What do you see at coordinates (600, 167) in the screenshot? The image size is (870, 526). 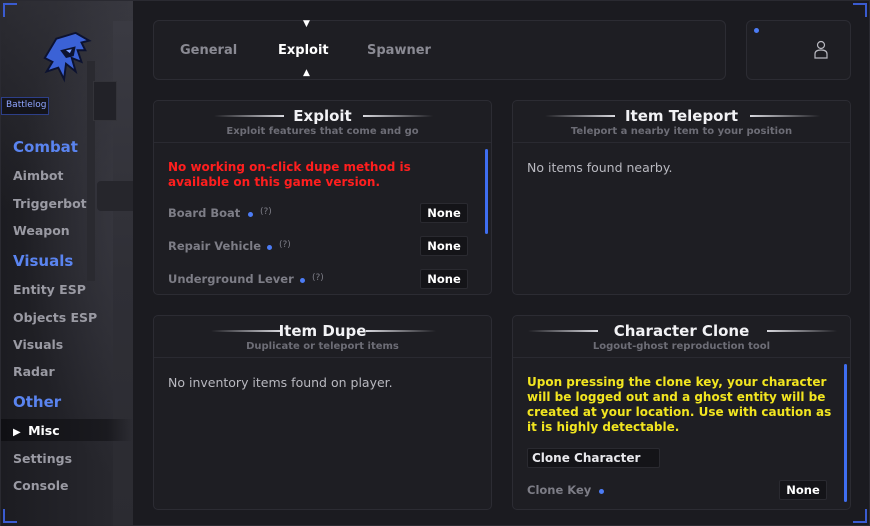 I see `empty-message: No items found nearby.` at bounding box center [600, 167].